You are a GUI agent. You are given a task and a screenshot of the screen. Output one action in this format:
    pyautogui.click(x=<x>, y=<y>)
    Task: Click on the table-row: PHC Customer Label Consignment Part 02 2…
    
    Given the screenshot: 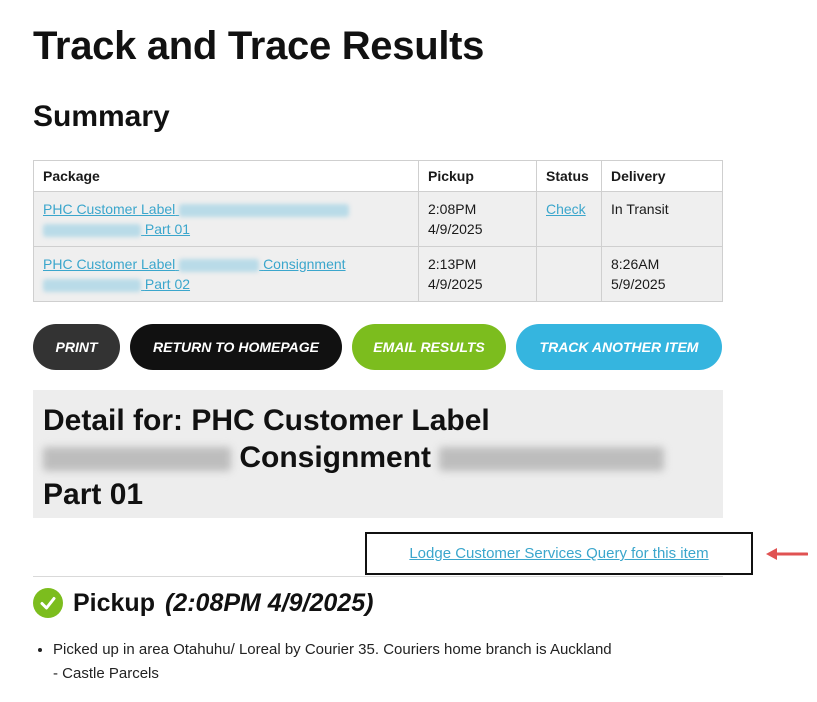 What is the action you would take?
    pyautogui.click(x=378, y=274)
    